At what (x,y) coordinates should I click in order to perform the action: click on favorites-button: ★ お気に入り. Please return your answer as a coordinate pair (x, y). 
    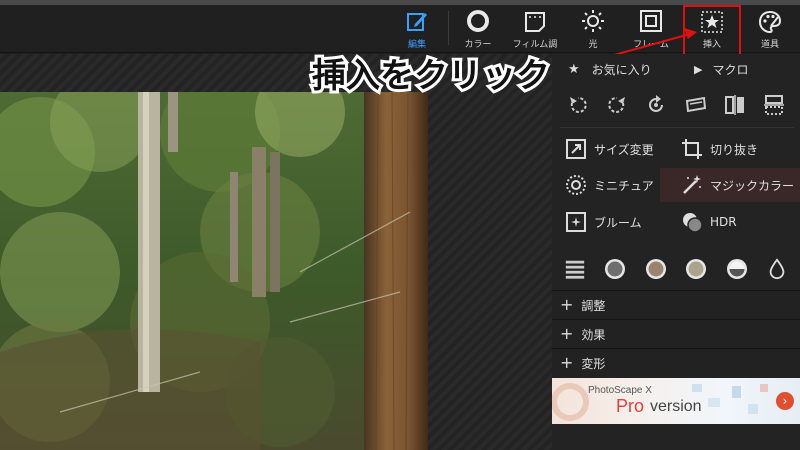
    Looking at the image, I should click on (610, 69).